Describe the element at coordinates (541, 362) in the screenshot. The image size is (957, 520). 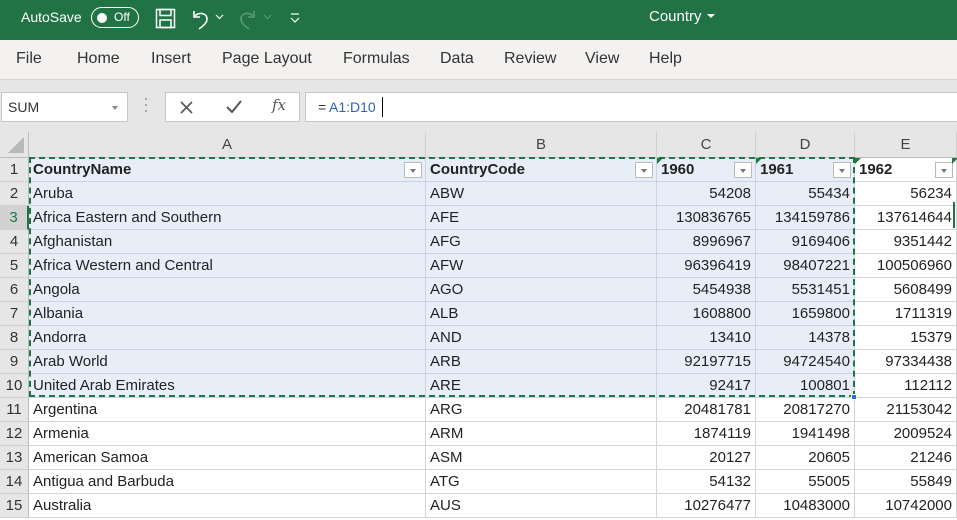
I see `cell-code: ARB` at that location.